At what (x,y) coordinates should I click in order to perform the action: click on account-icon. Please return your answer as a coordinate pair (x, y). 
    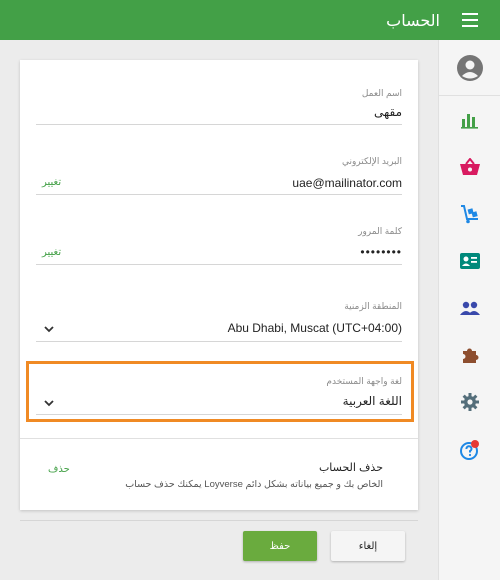
    Looking at the image, I should click on (470, 67).